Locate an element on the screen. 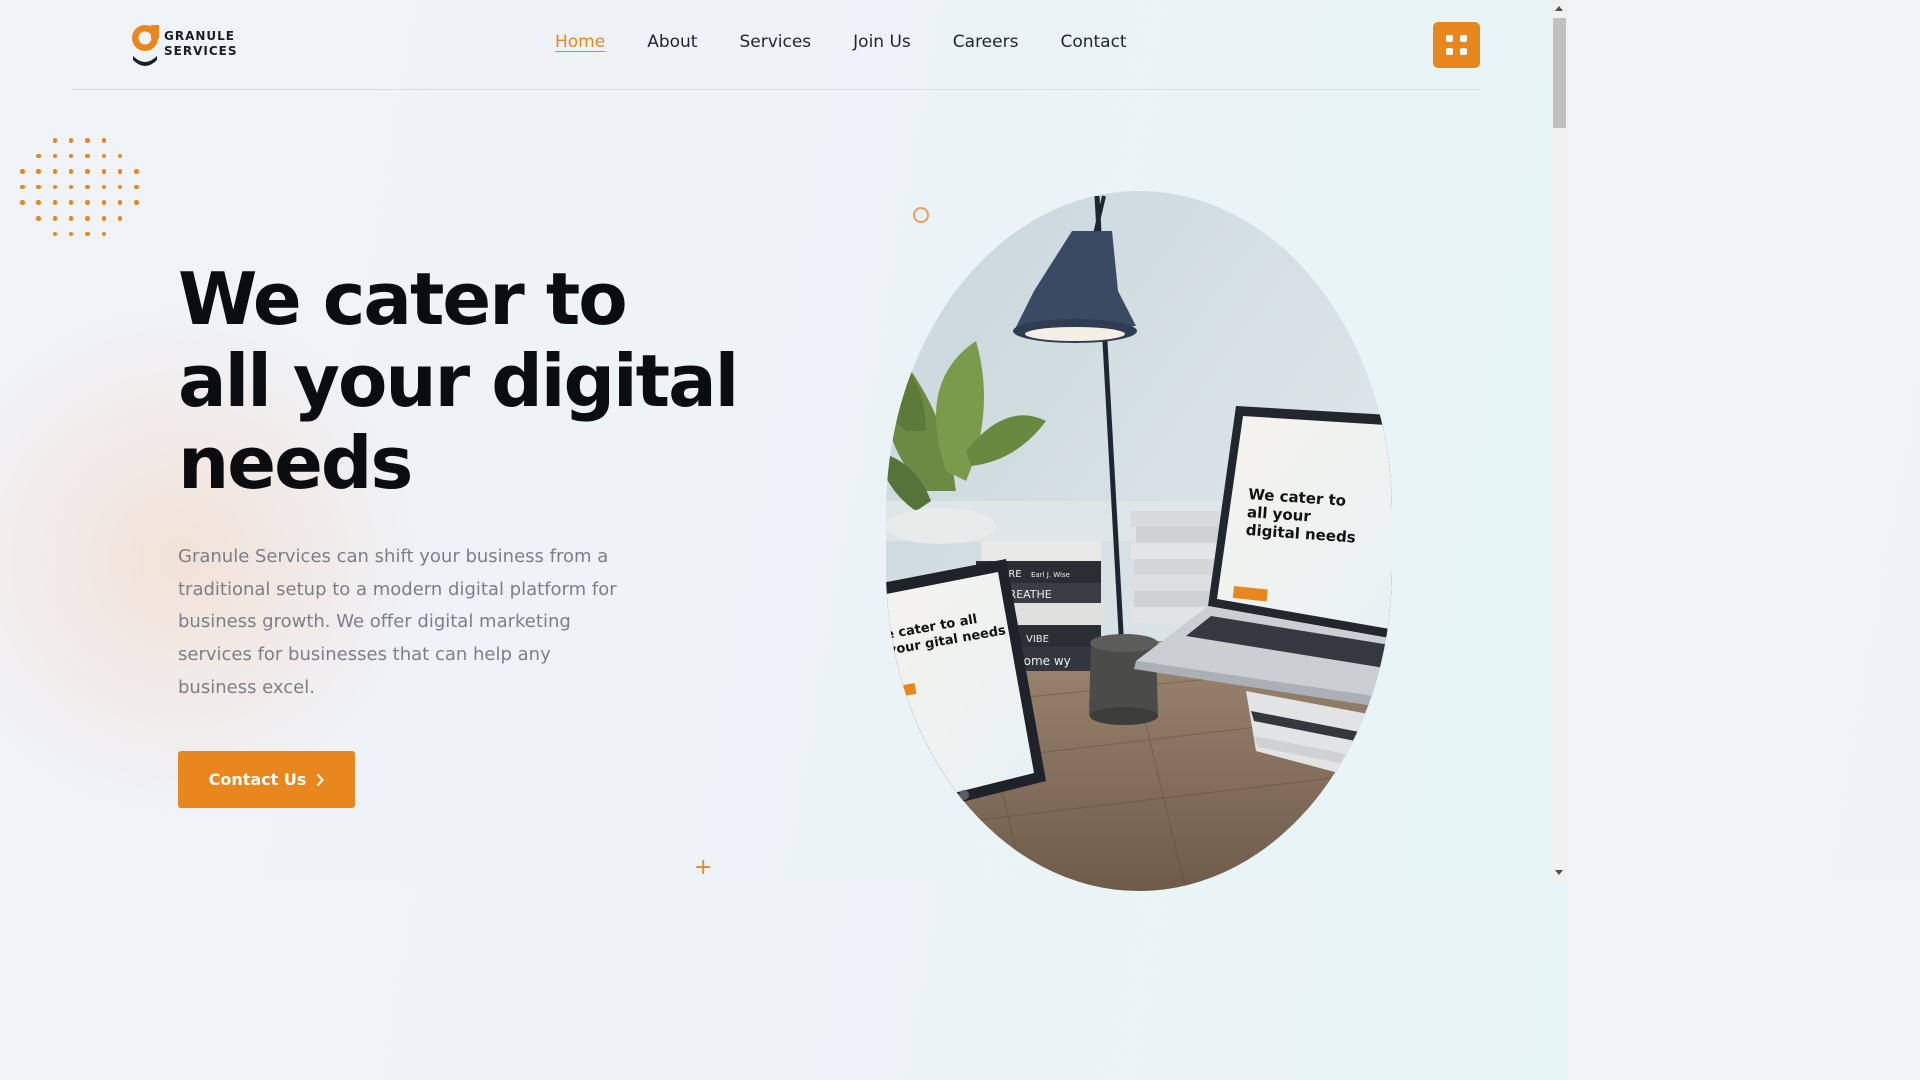 The image size is (1920, 1080). scrollbar is located at coordinates (1559, 441).